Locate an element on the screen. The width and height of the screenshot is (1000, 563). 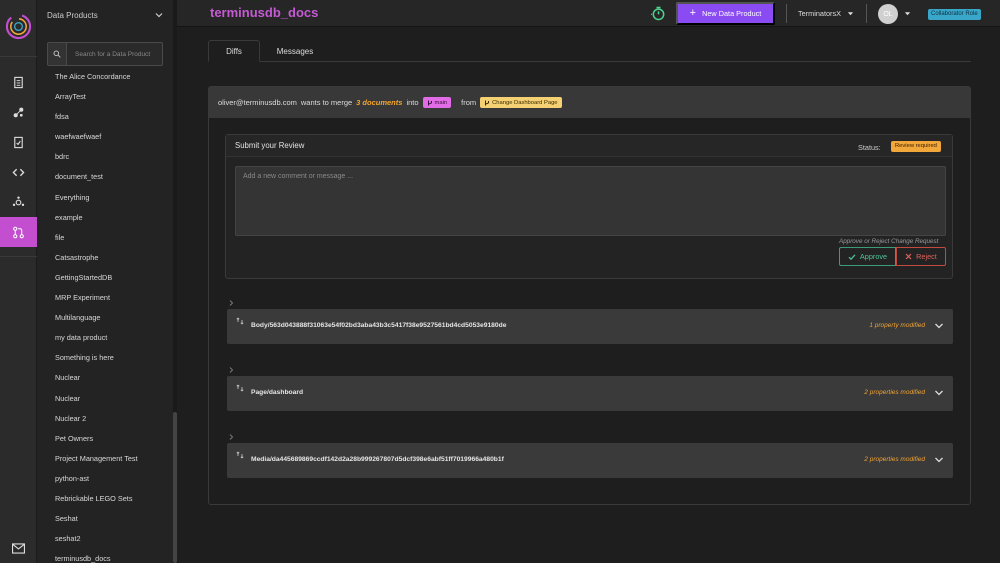
graph-icon is located at coordinates (18, 112).